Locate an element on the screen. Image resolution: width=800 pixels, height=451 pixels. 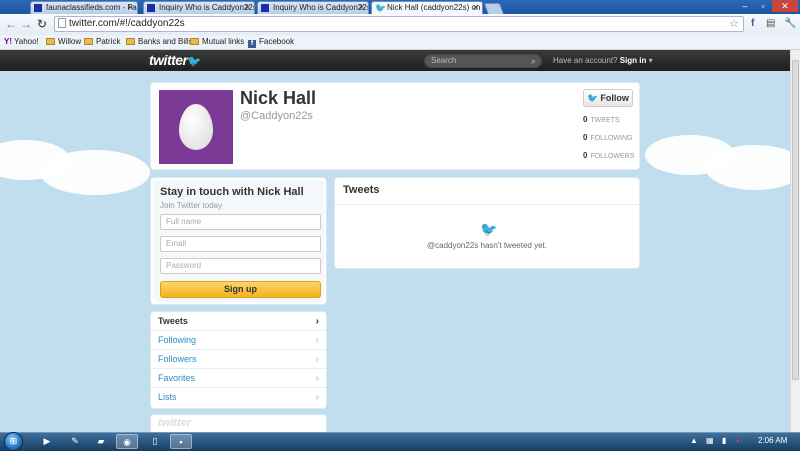
scrollbar-thumb is located at coordinates (795, 220).